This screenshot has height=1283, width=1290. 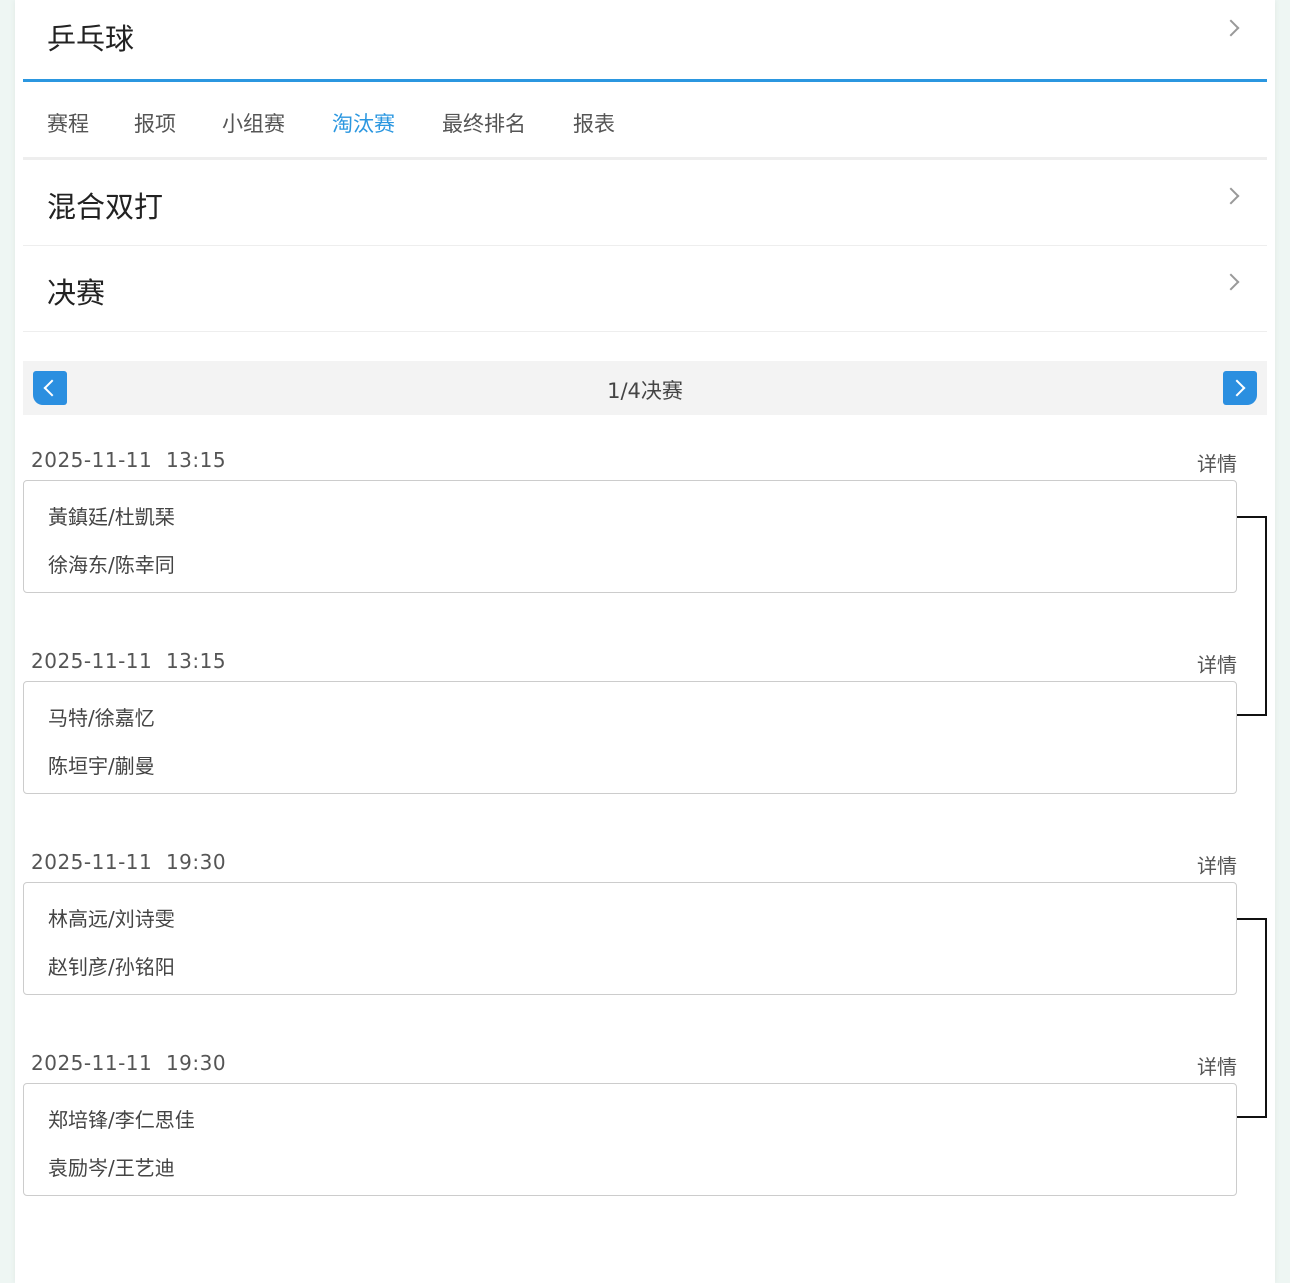 I want to click on match-card: 2025-11-11 19:30 详情 郑培锋/李仁思佳 袁励岑/王艺迪, so click(x=645, y=1131).